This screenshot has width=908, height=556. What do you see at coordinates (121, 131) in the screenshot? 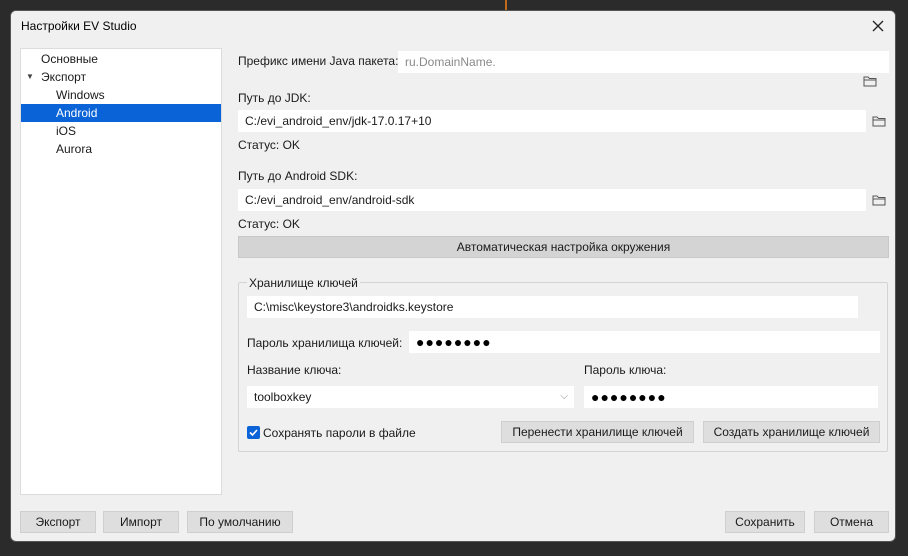
I see `tree-item-ios: iOS` at bounding box center [121, 131].